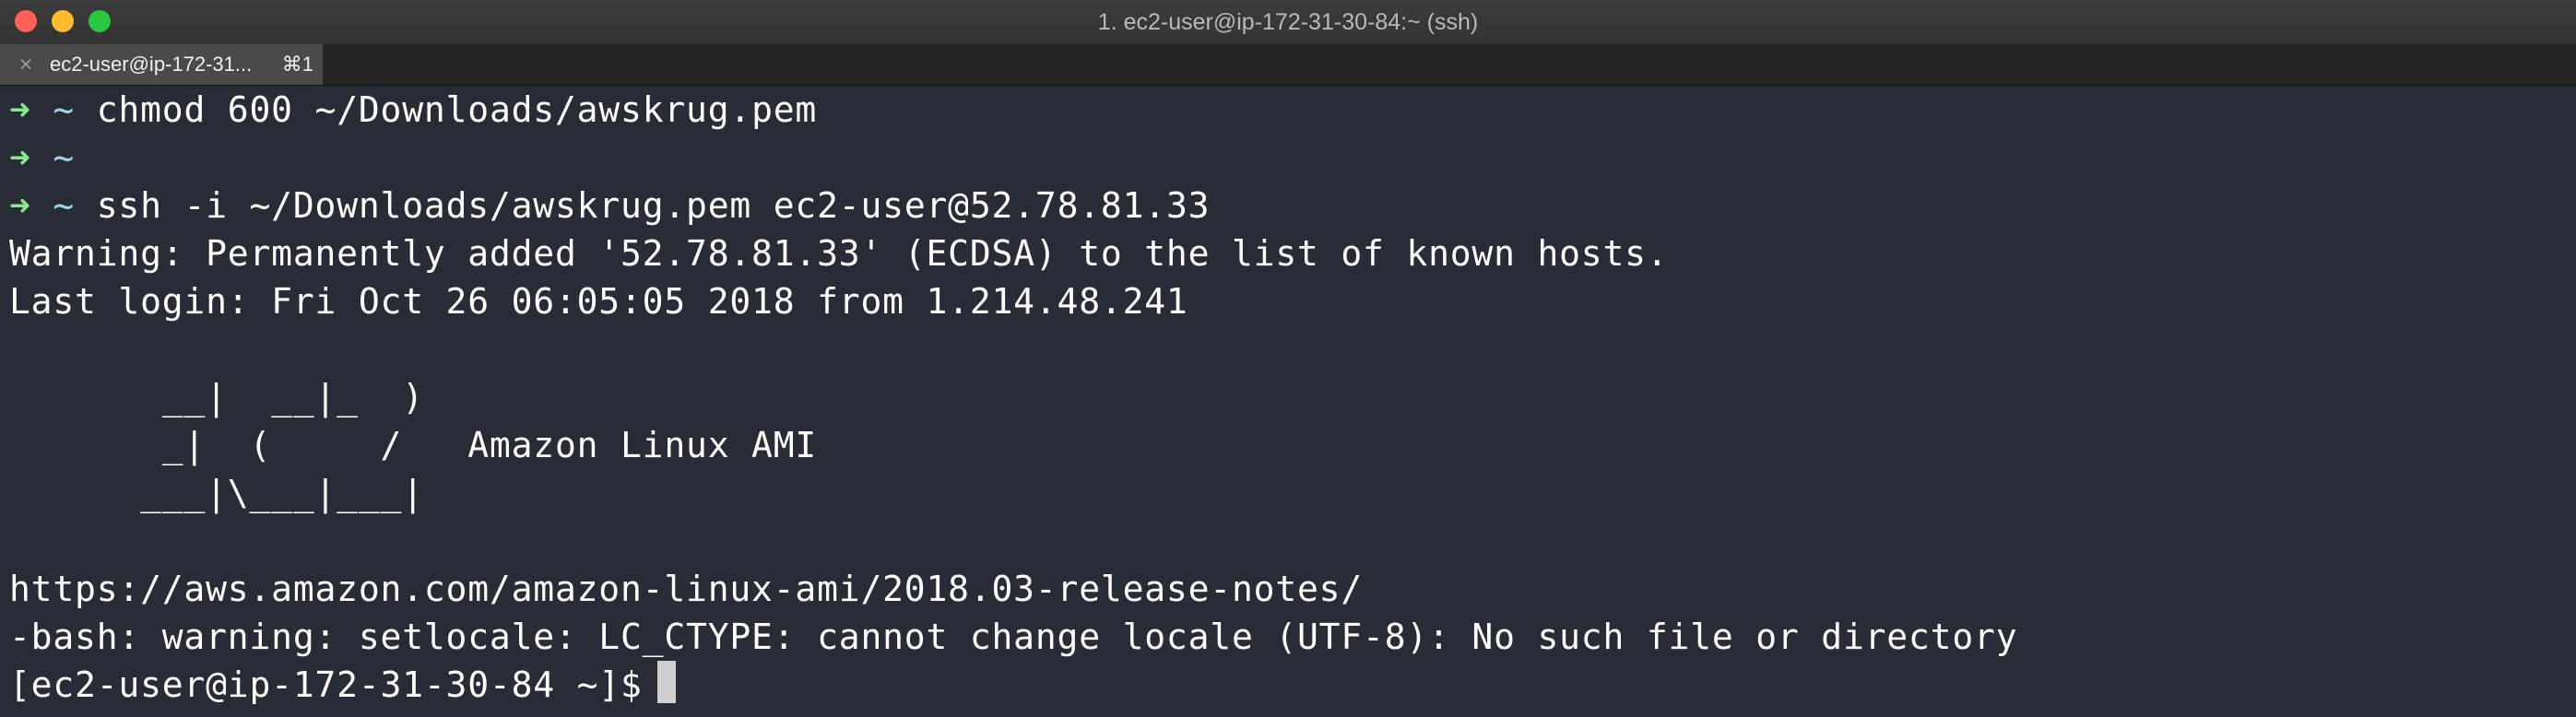  I want to click on tab-bar: × ec2-user@ip-172-31... ⌘1, so click(1288, 65).